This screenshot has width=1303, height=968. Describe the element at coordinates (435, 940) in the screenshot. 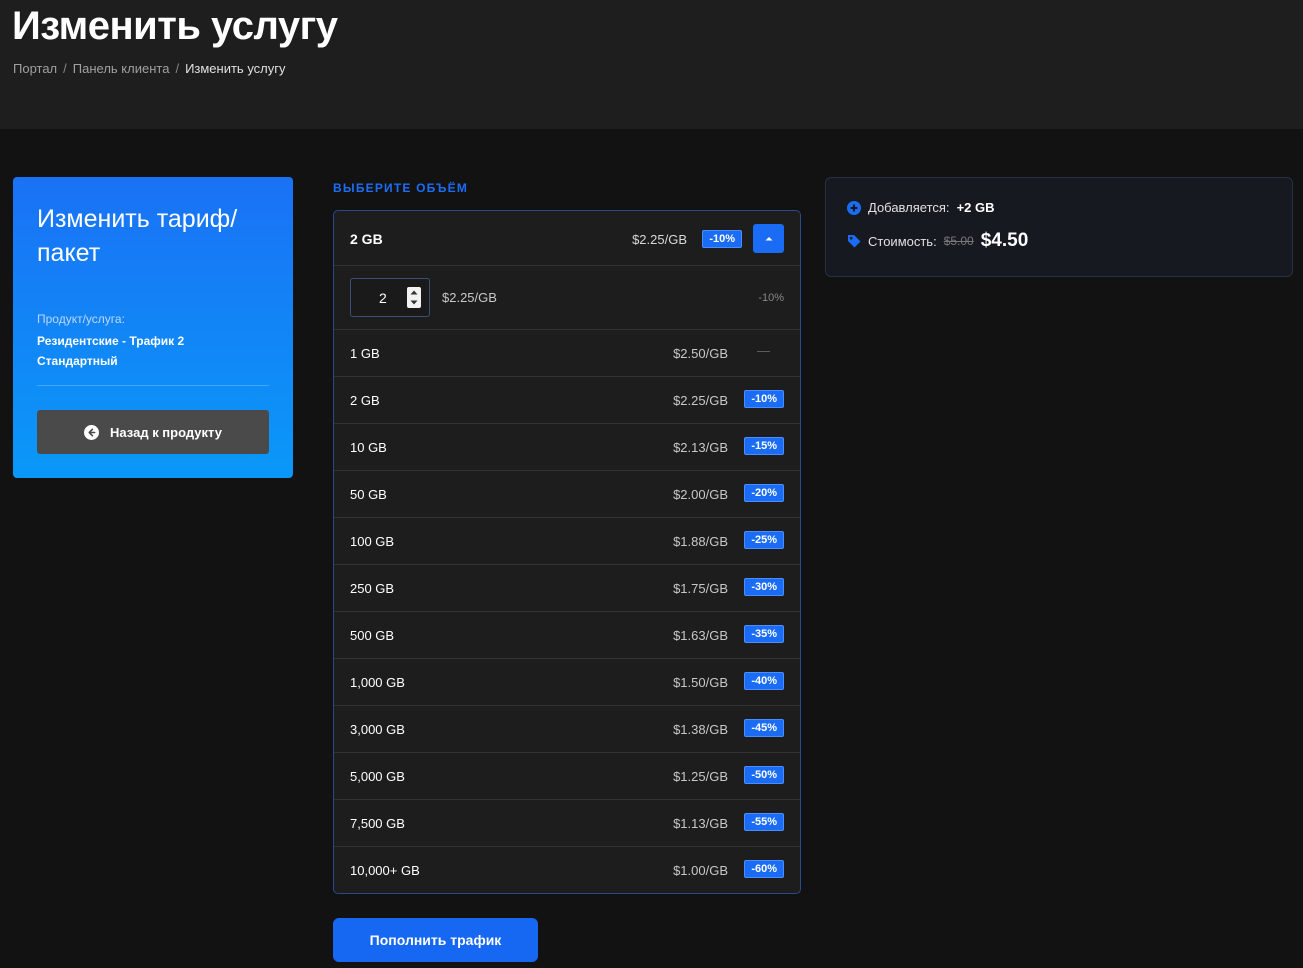

I see `top-up-traffic-button: Пополнить трафик` at that location.